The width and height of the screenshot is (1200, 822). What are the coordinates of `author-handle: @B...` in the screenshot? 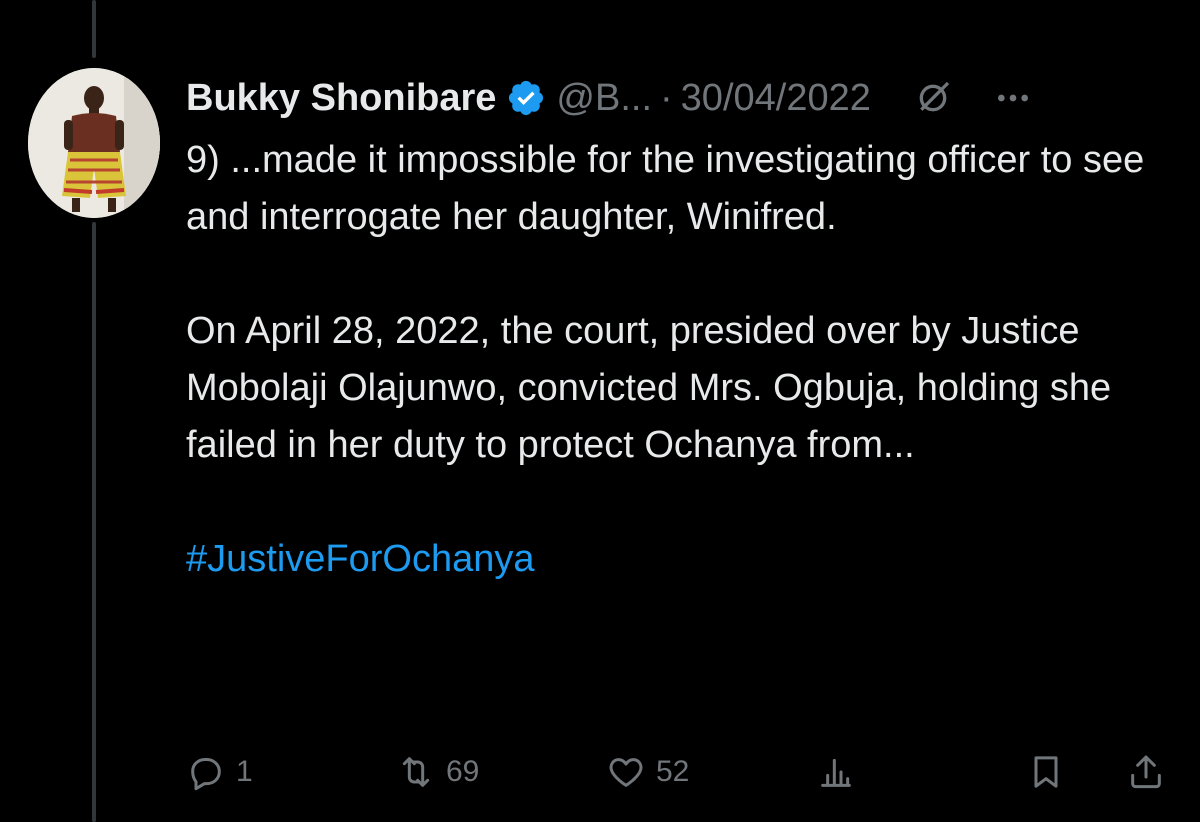 It's located at (604, 98).